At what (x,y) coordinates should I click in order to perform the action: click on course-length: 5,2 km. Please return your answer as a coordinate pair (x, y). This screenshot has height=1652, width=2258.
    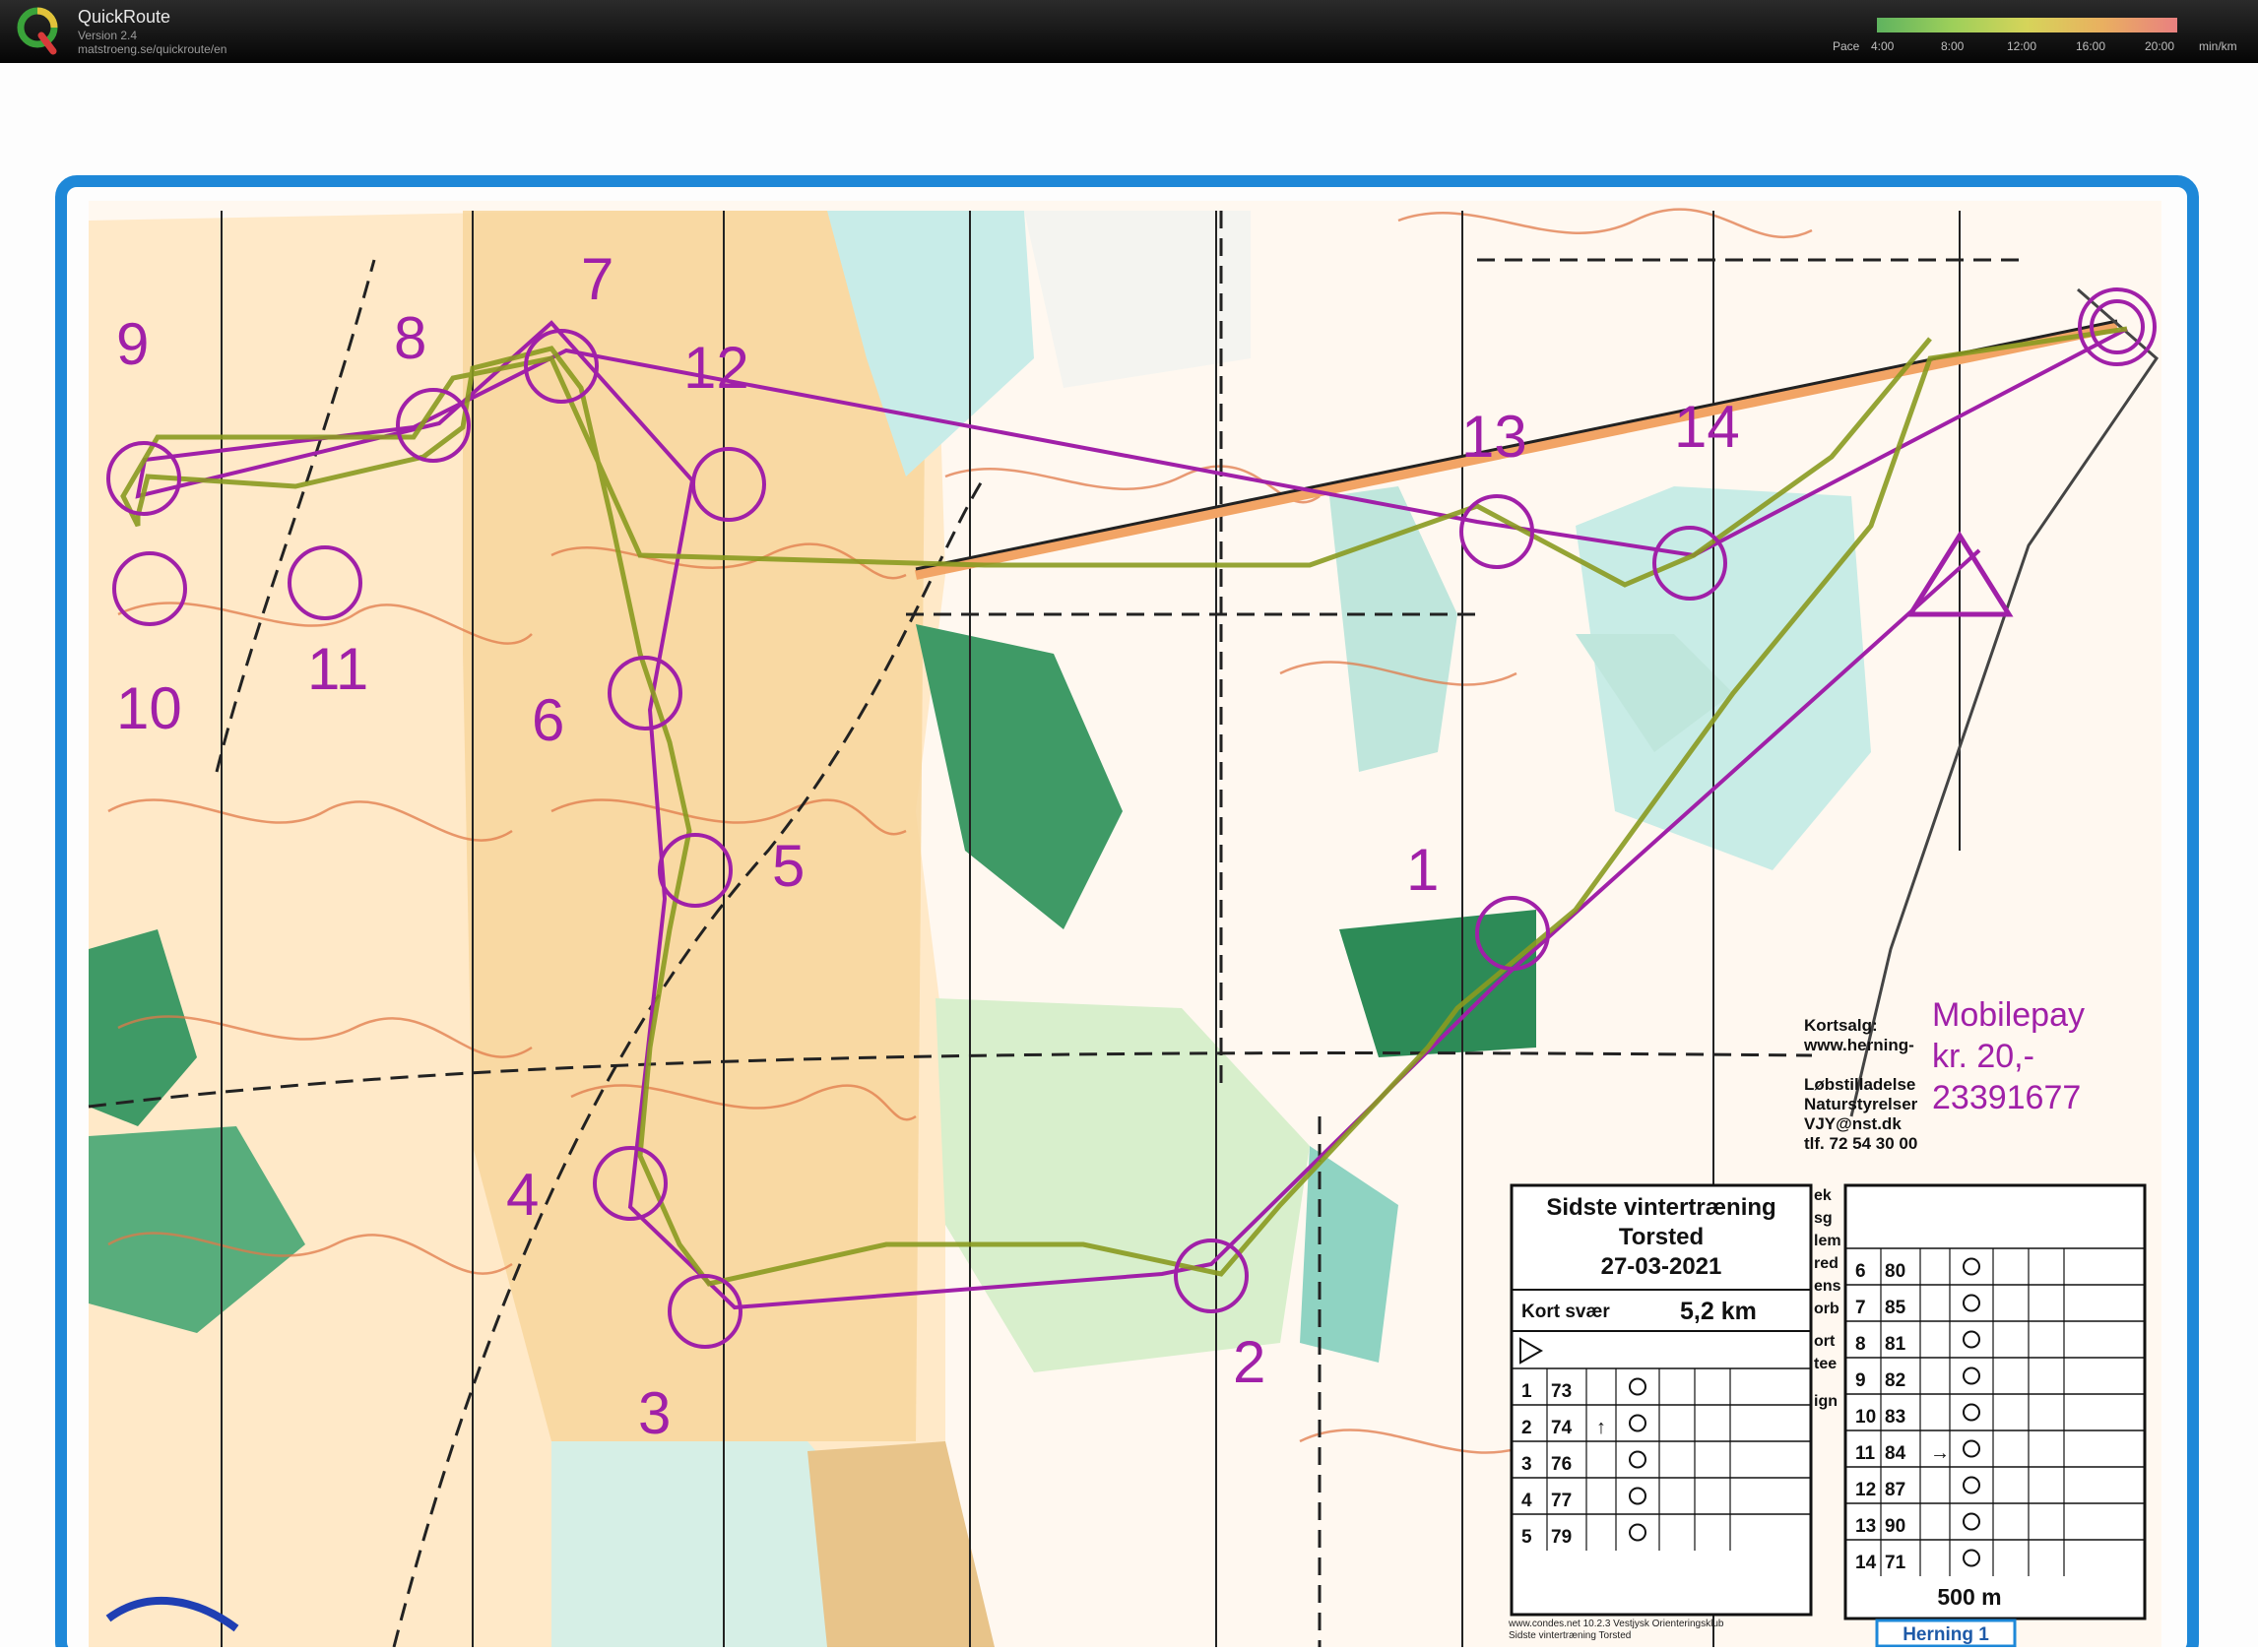
    Looking at the image, I should click on (1718, 1311).